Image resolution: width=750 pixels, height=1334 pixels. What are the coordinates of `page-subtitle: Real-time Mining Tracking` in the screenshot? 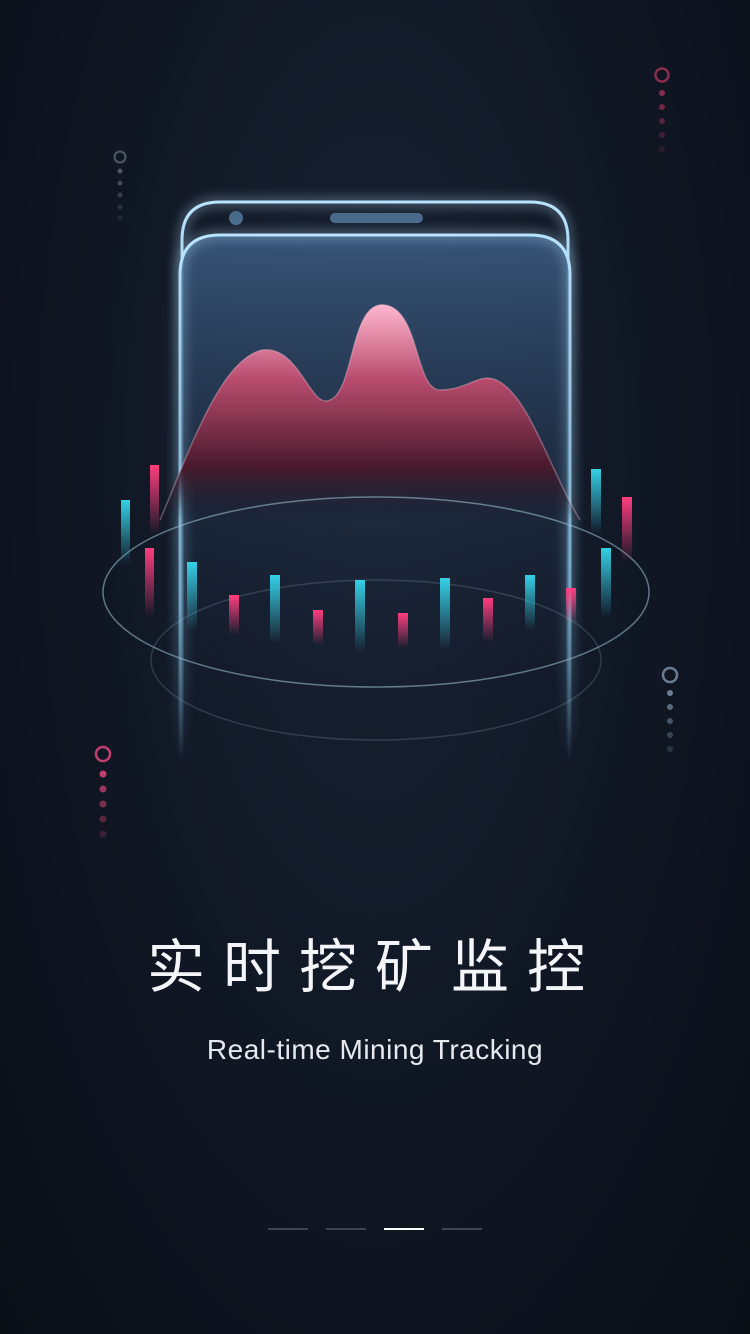 It's located at (375, 1049).